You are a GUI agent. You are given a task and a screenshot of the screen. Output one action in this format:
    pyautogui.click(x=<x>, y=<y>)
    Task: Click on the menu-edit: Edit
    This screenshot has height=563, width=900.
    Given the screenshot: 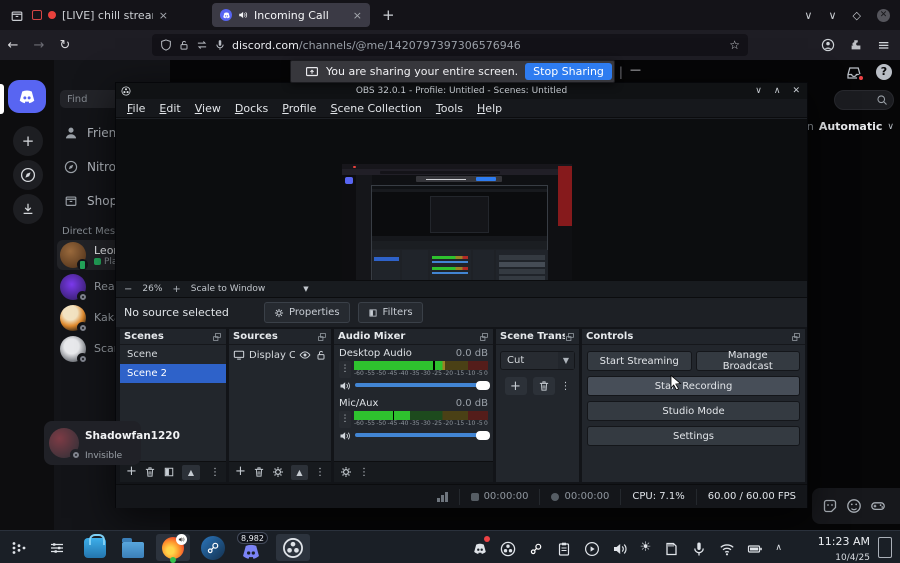 What is the action you would take?
    pyautogui.click(x=169, y=108)
    